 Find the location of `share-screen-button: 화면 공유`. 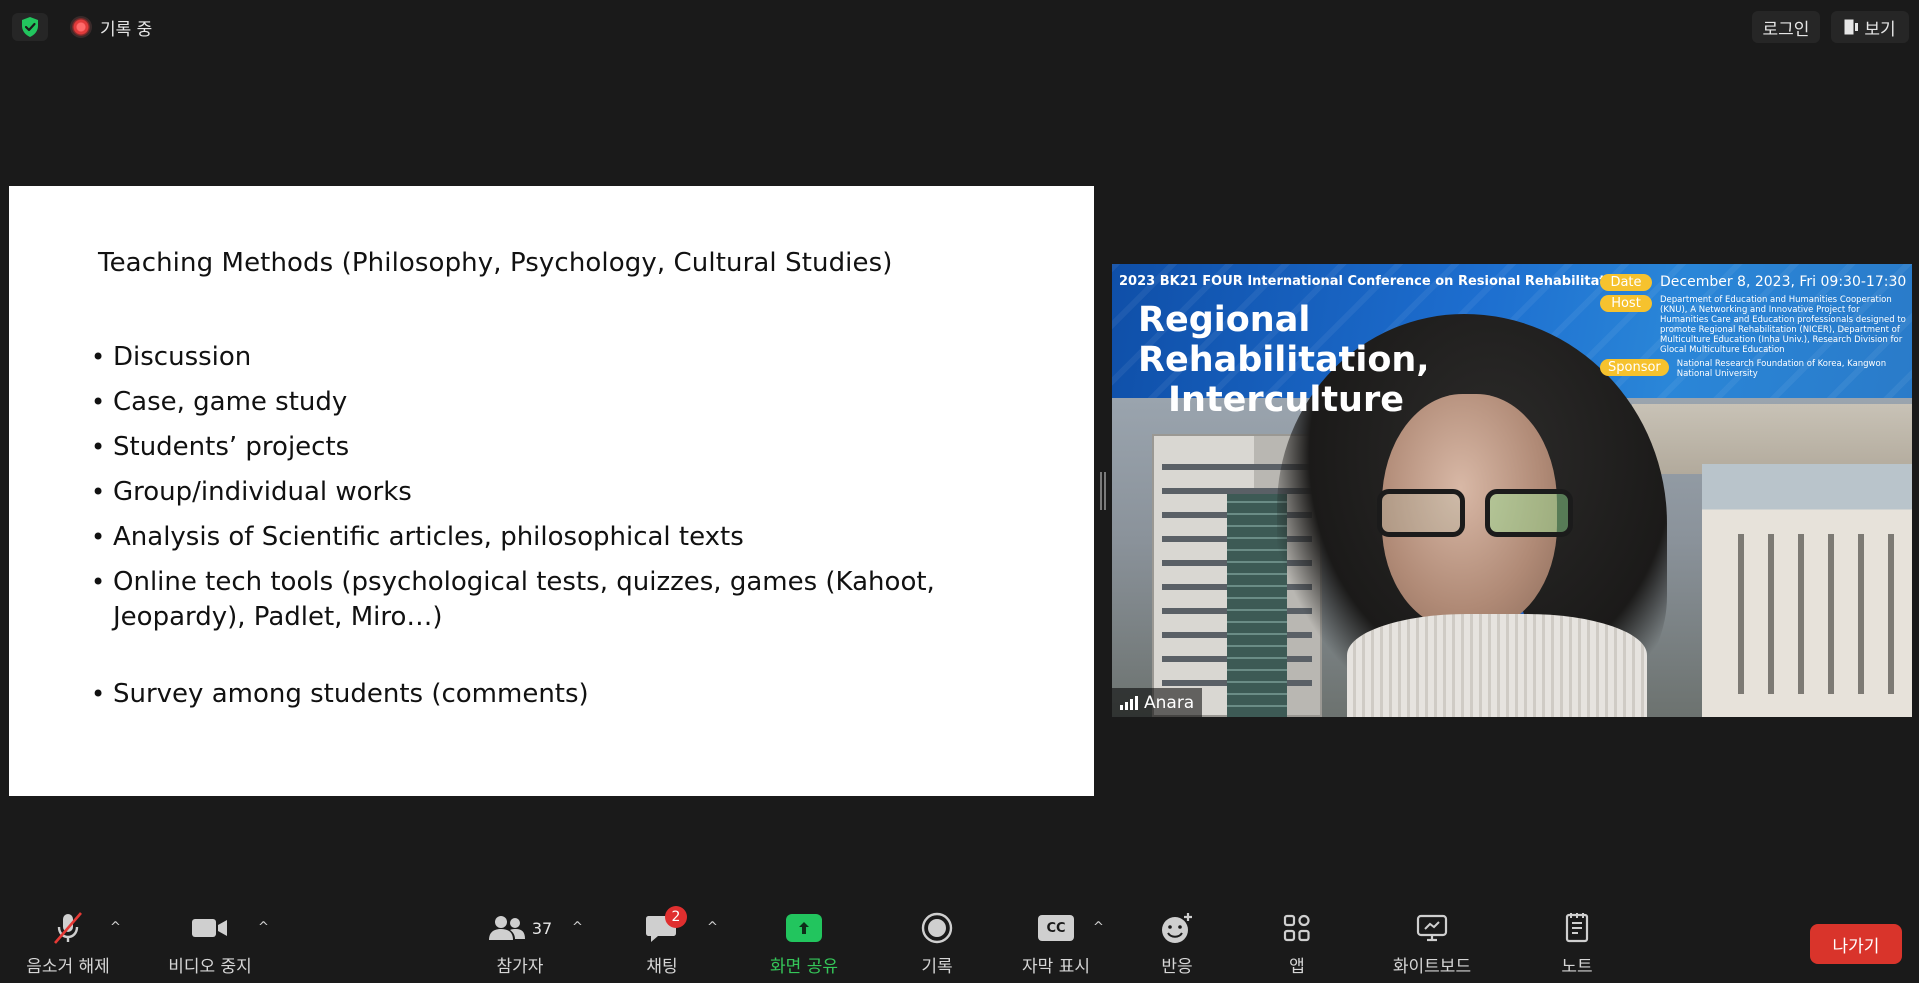

share-screen-button: 화면 공유 is located at coordinates (804, 944).